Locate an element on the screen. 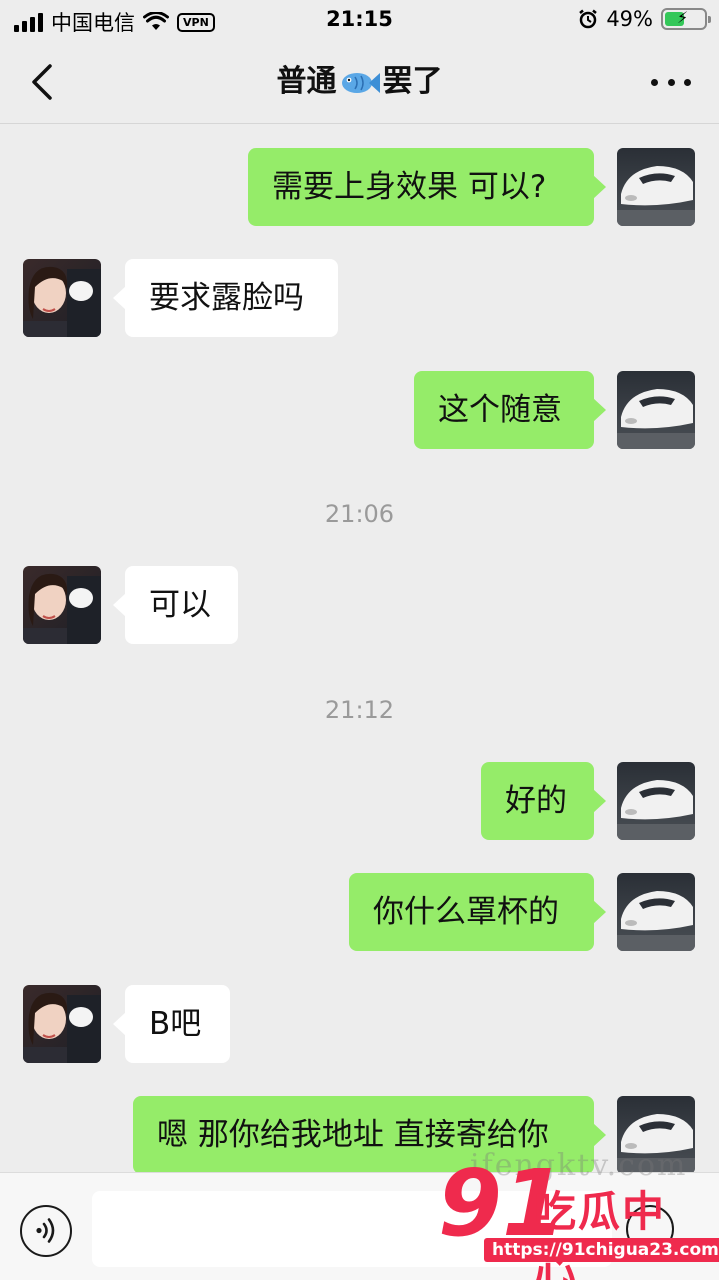 This screenshot has width=719, height=1280. status-bar: 中国电信 VPN 21:15 49% ⚡ is located at coordinates (359, 20).